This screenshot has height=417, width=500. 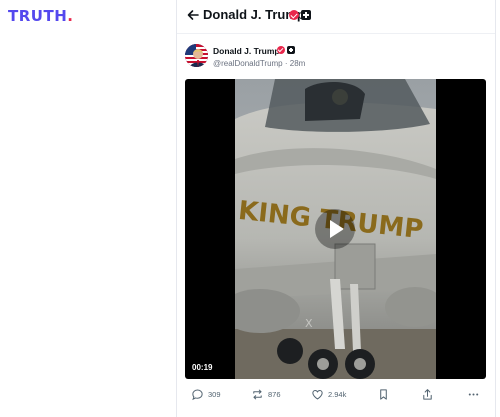 What do you see at coordinates (257, 394) in the screenshot?
I see `retruth-icon` at bounding box center [257, 394].